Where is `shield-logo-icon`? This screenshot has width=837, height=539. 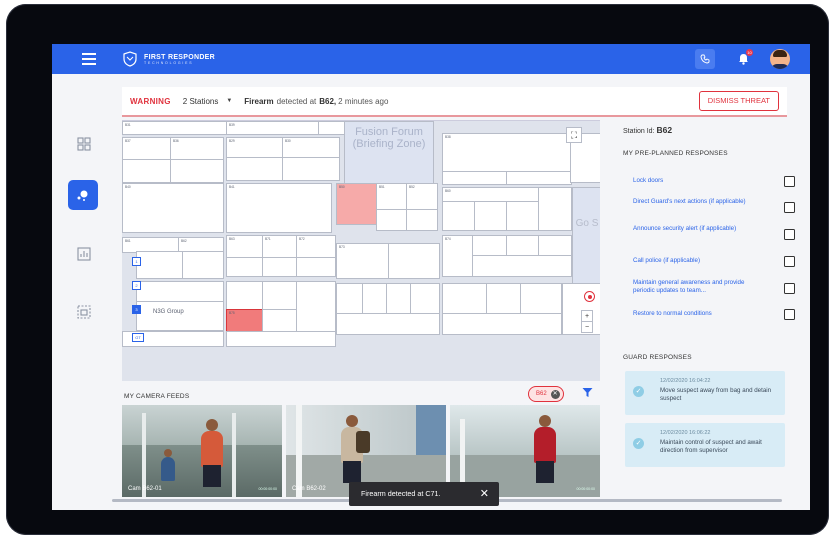
shield-logo-icon is located at coordinates (130, 59).